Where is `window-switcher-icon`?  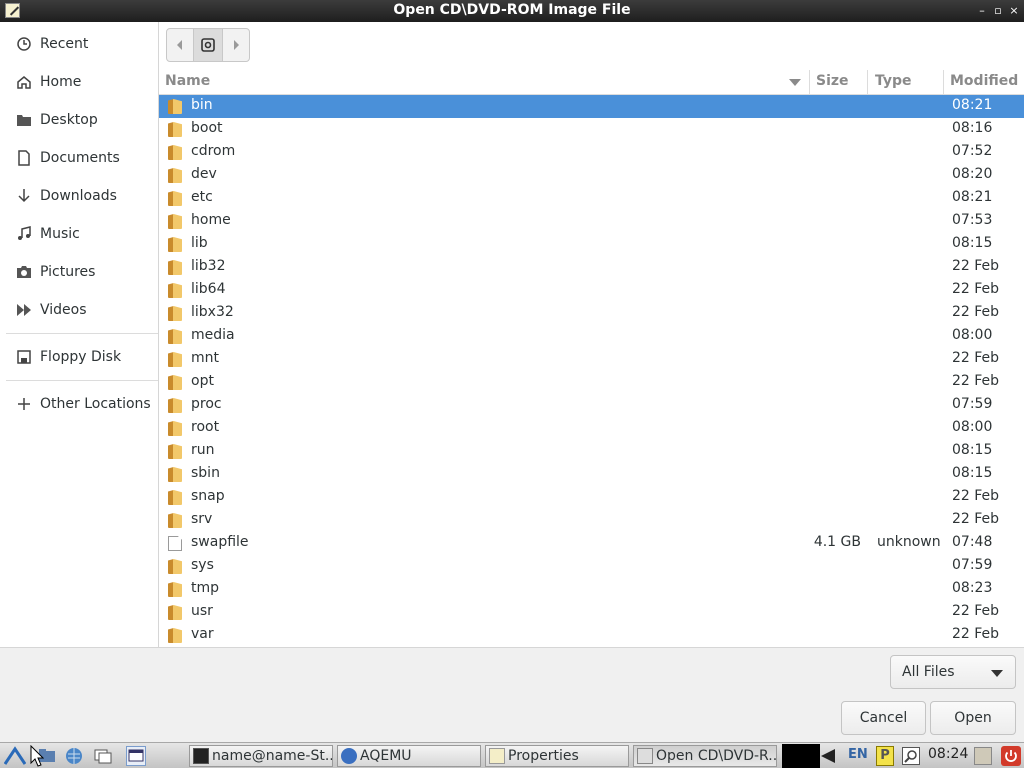 window-switcher-icon is located at coordinates (136, 756).